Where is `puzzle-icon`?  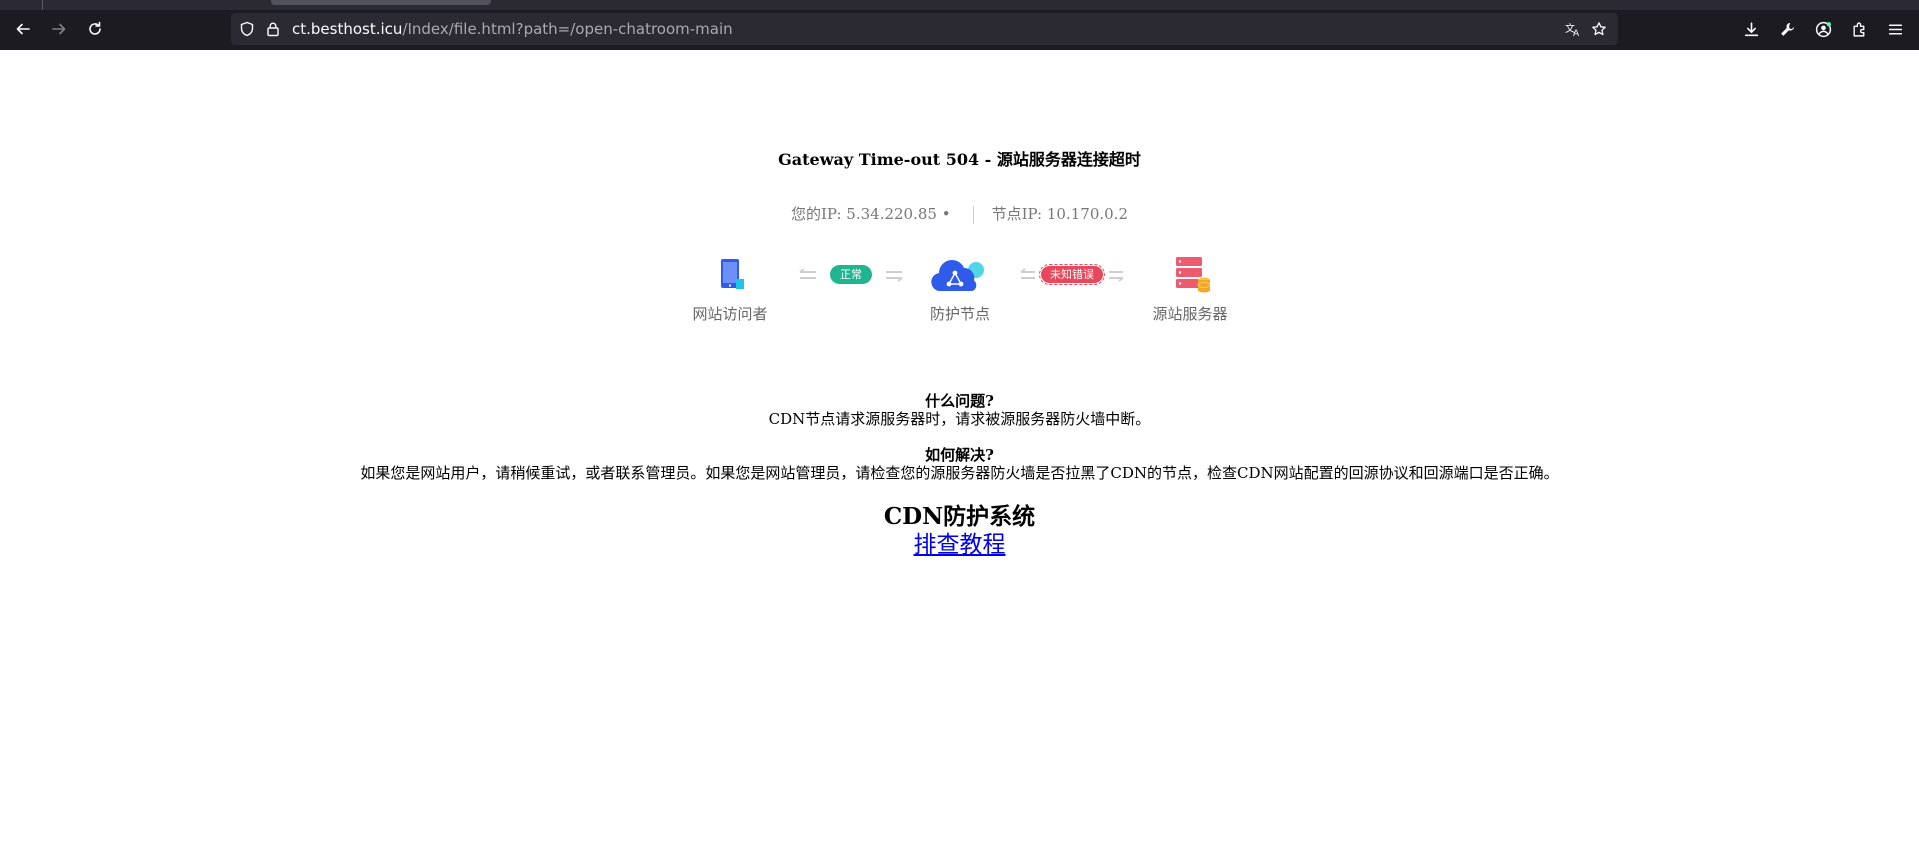
puzzle-icon is located at coordinates (1858, 29).